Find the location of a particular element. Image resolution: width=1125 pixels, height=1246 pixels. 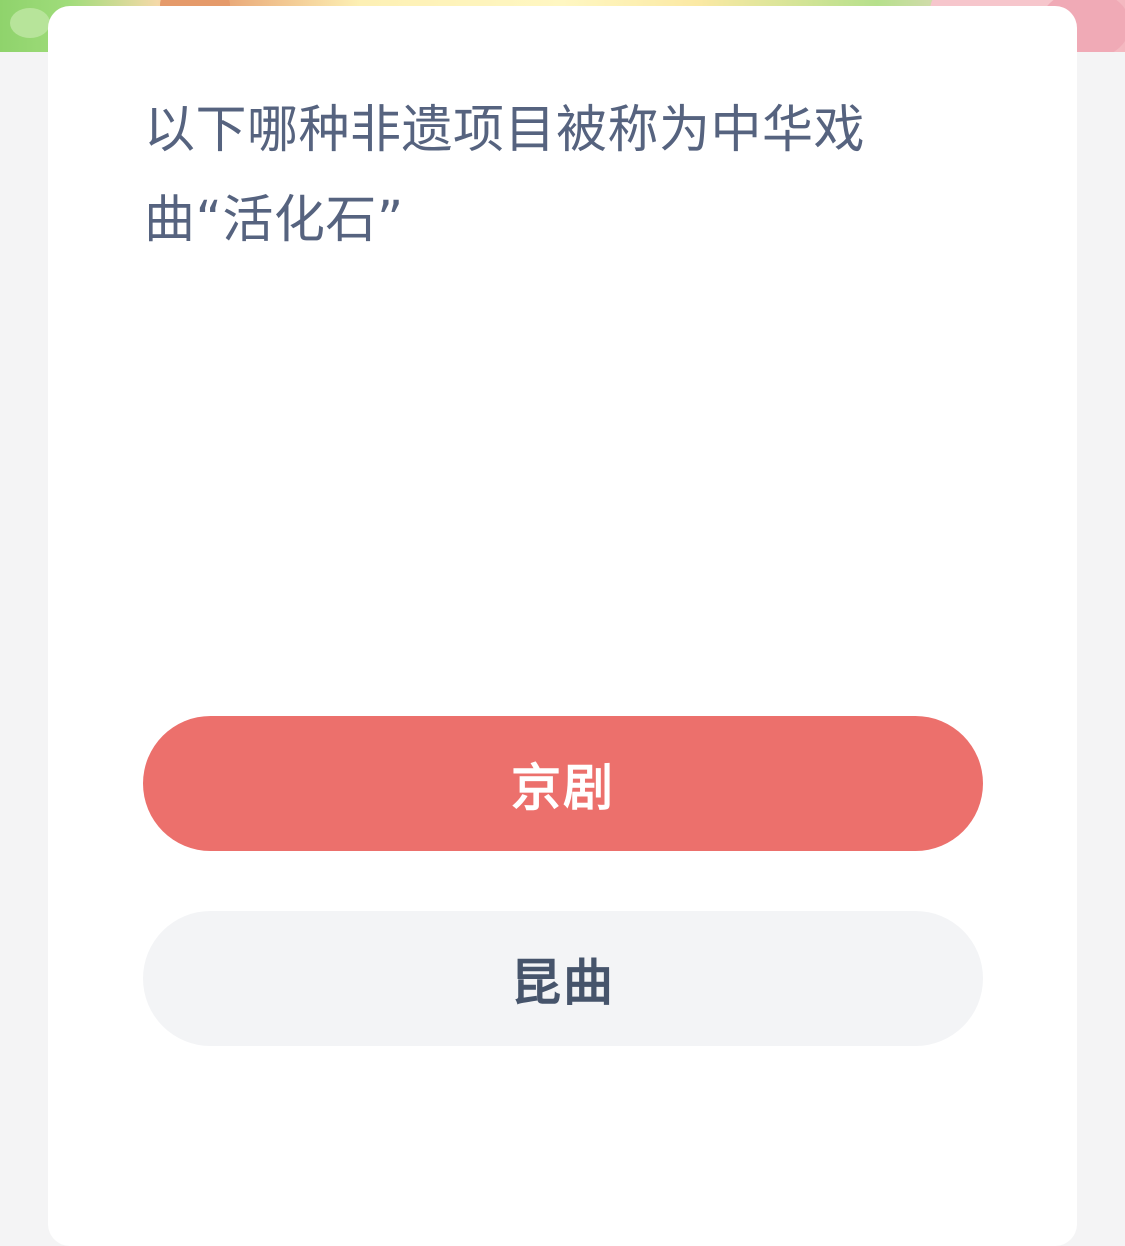

answer-option-label: 昆曲 is located at coordinates (563, 982).